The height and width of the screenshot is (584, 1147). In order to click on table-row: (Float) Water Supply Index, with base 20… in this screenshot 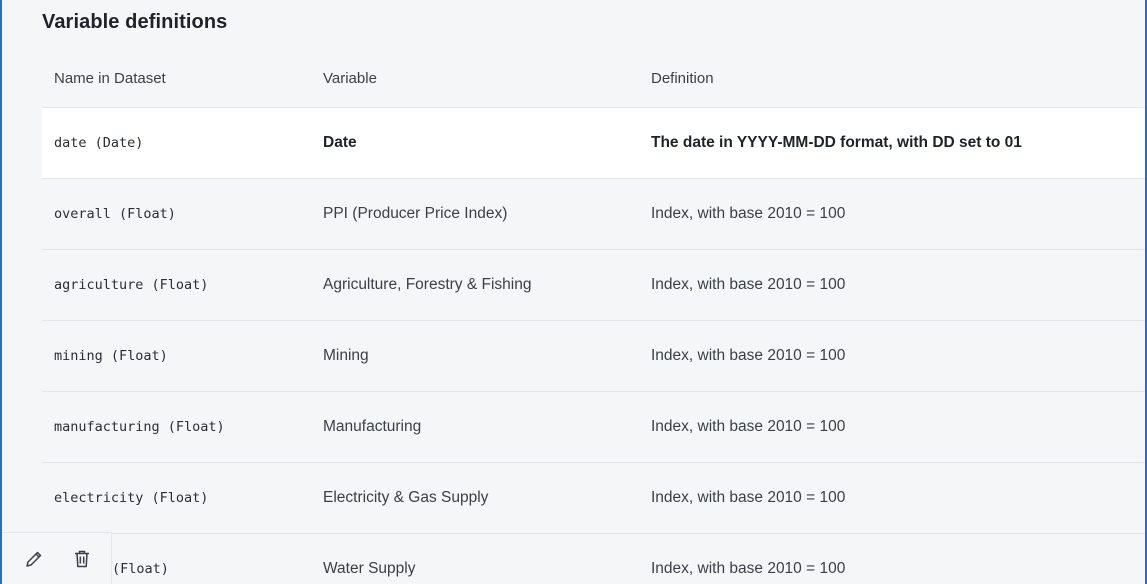, I will do `click(593, 559)`.